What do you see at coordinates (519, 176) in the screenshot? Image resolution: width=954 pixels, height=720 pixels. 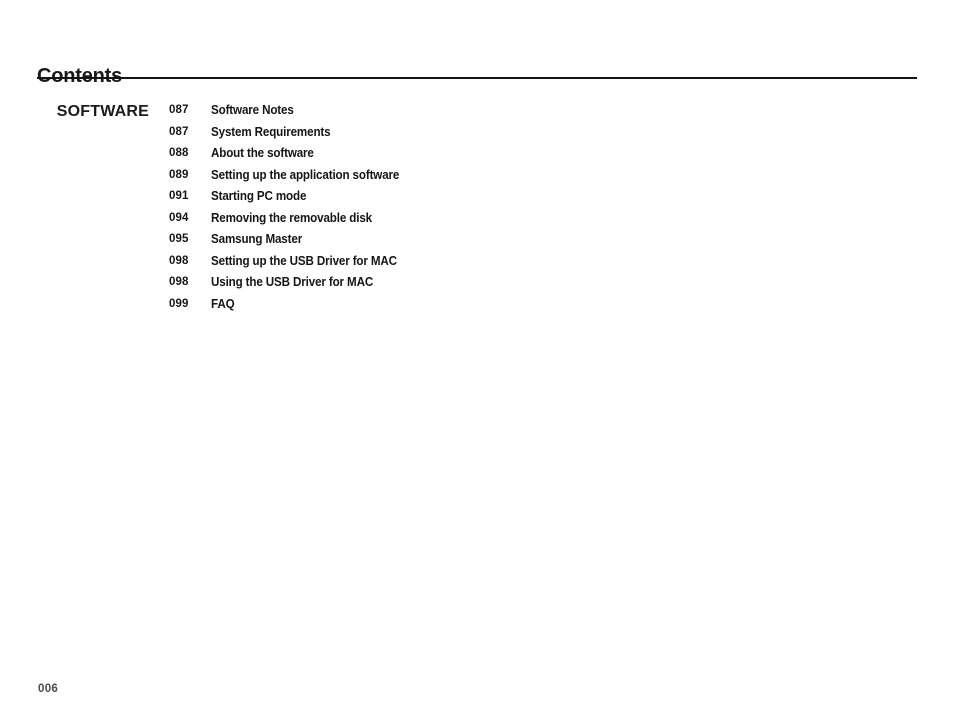 I see `toc-entry: 089 Setting up the application software` at bounding box center [519, 176].